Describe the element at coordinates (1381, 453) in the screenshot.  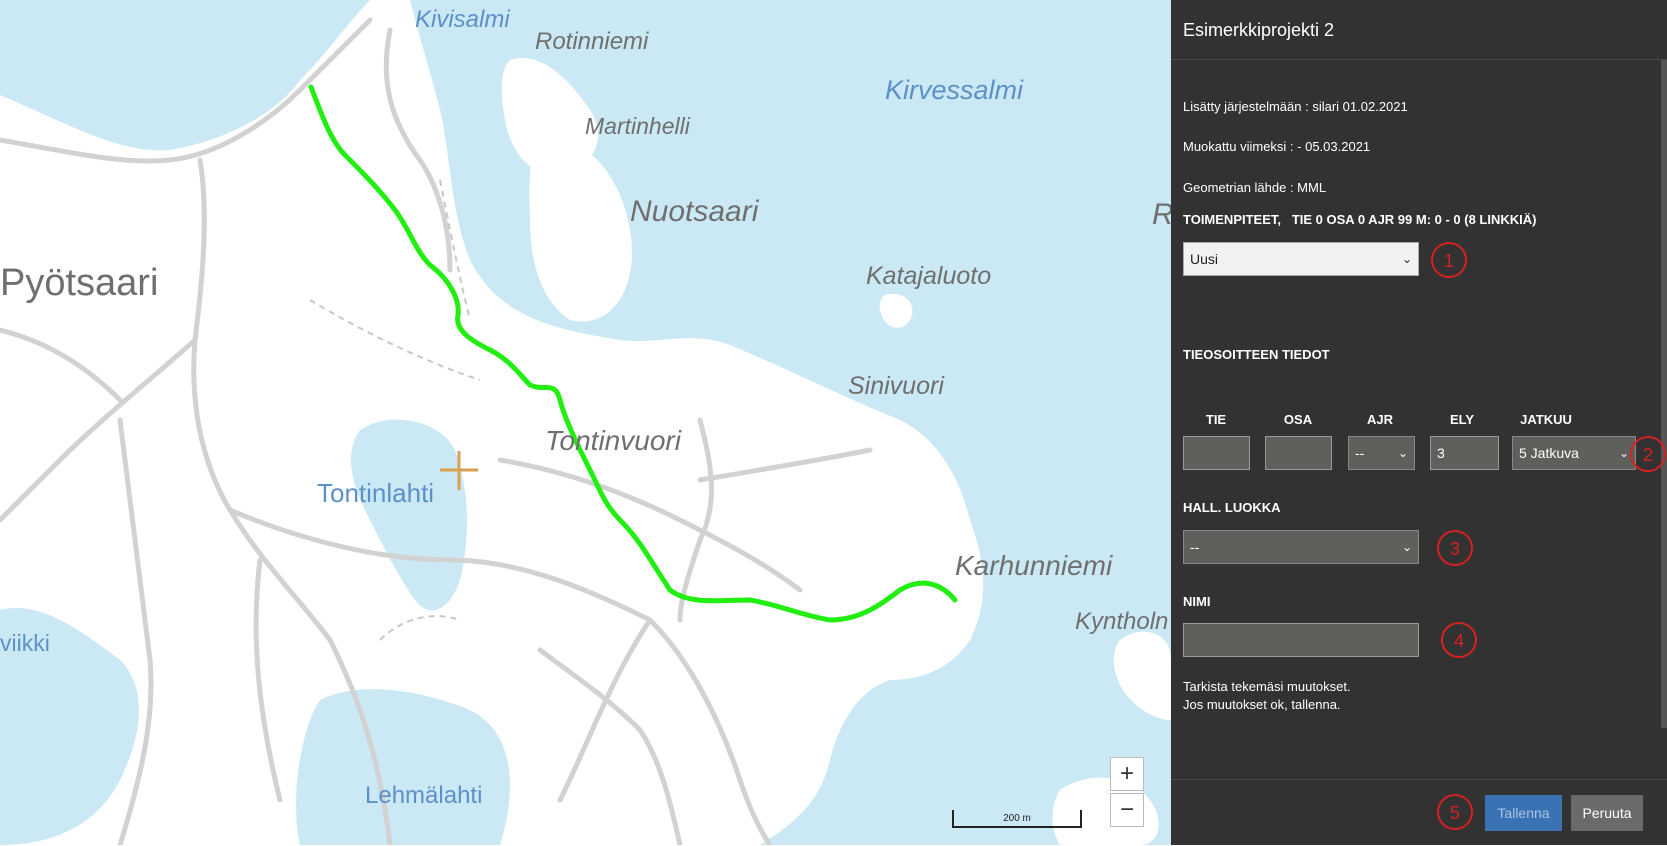
I see `ajr-select: -- ⌄` at that location.